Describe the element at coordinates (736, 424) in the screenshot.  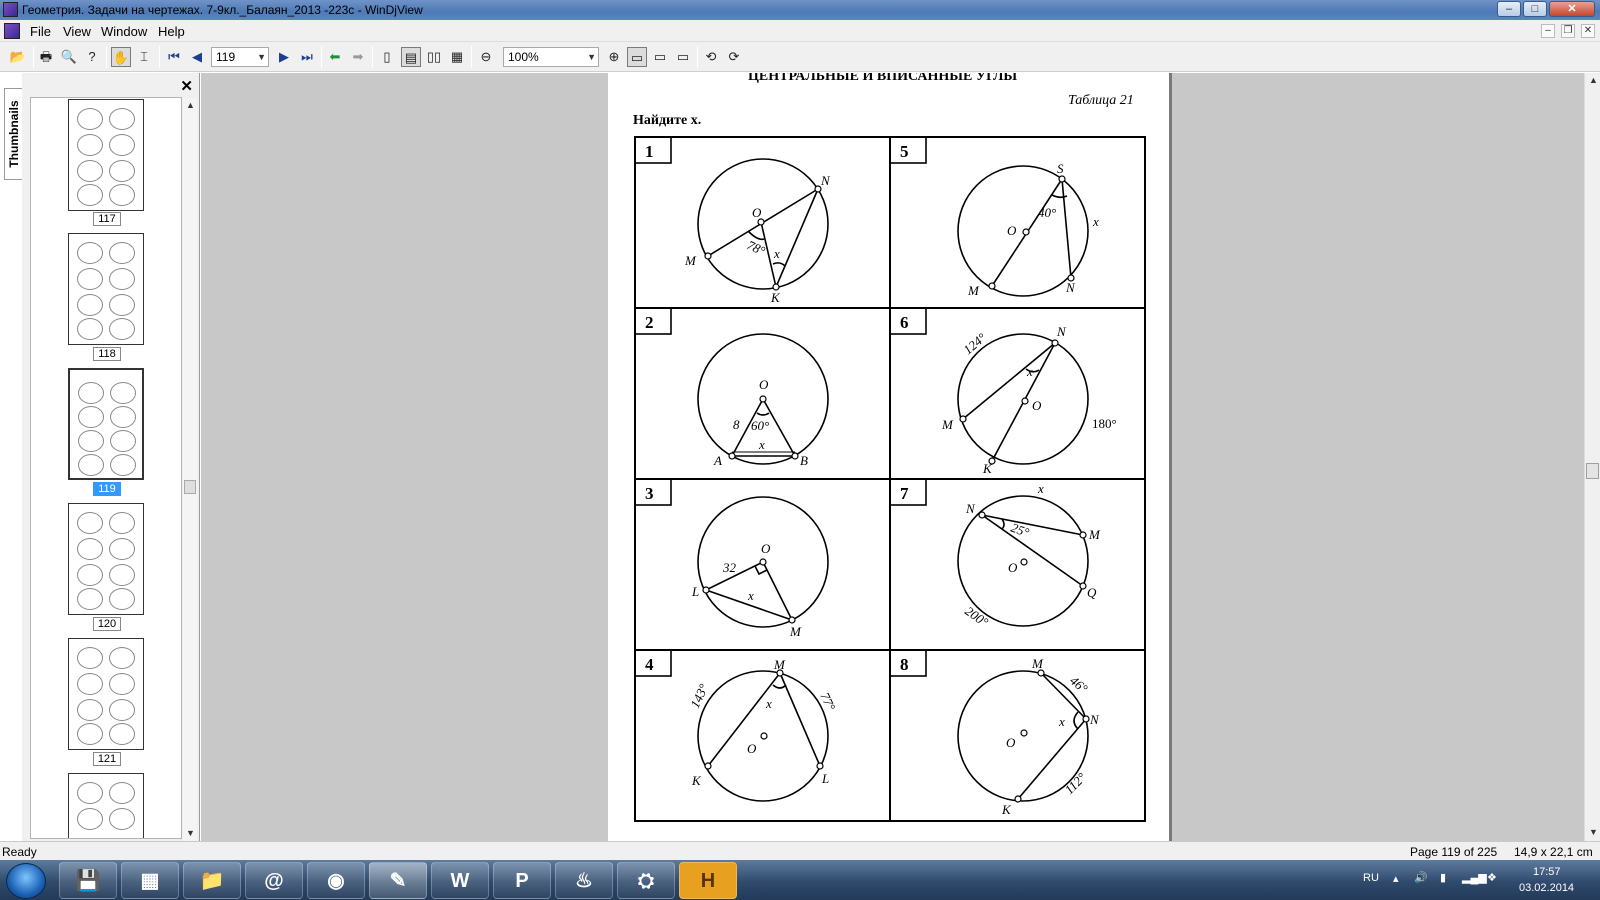
I see `label: 8` at that location.